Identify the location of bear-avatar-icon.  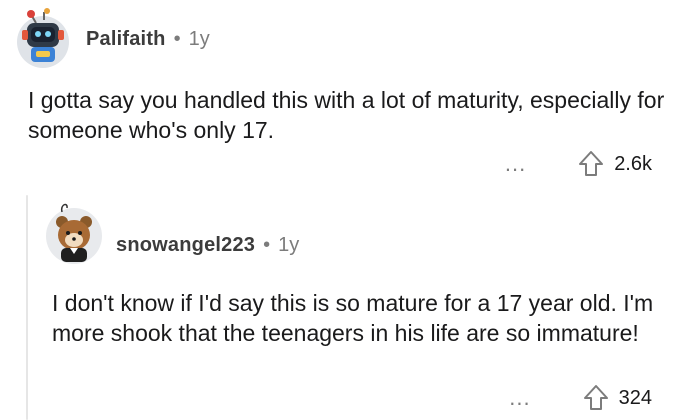
(74, 233).